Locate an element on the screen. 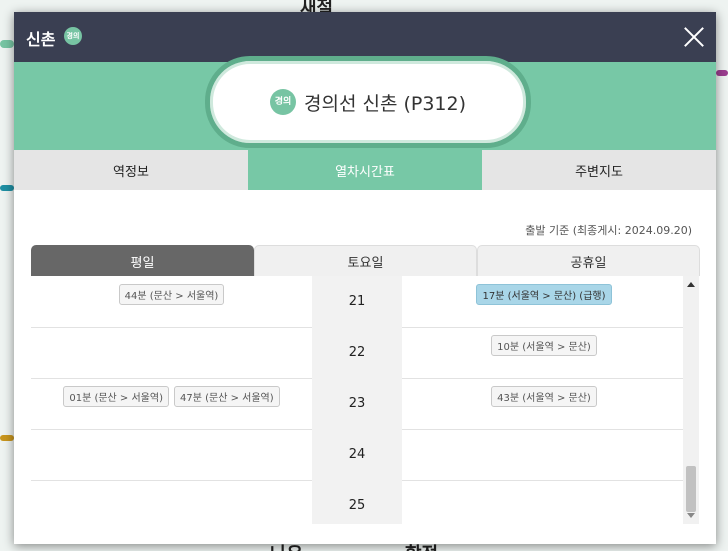 Image resolution: width=728 pixels, height=551 pixels. train-chip-express: 17분 (서울역 > 문산) (급행) is located at coordinates (544, 294).